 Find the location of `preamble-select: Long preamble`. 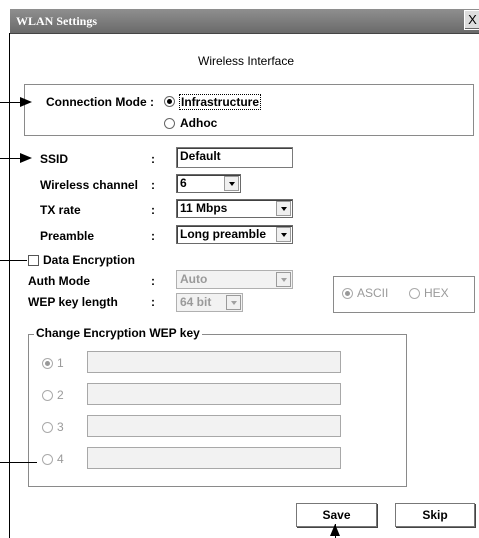

preamble-select: Long preamble is located at coordinates (234, 234).